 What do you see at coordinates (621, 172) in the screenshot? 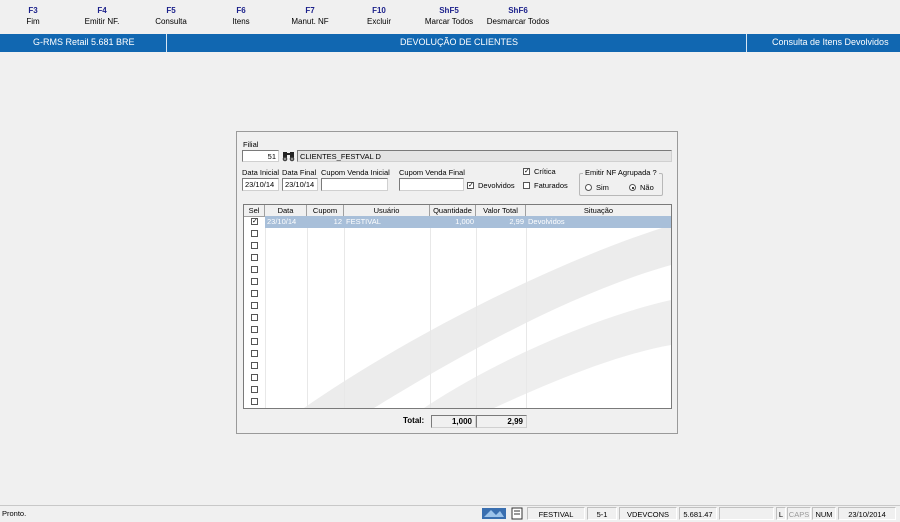
I see `emitir-nf-agrupada-label: Emitir NF Agrupada ?` at bounding box center [621, 172].